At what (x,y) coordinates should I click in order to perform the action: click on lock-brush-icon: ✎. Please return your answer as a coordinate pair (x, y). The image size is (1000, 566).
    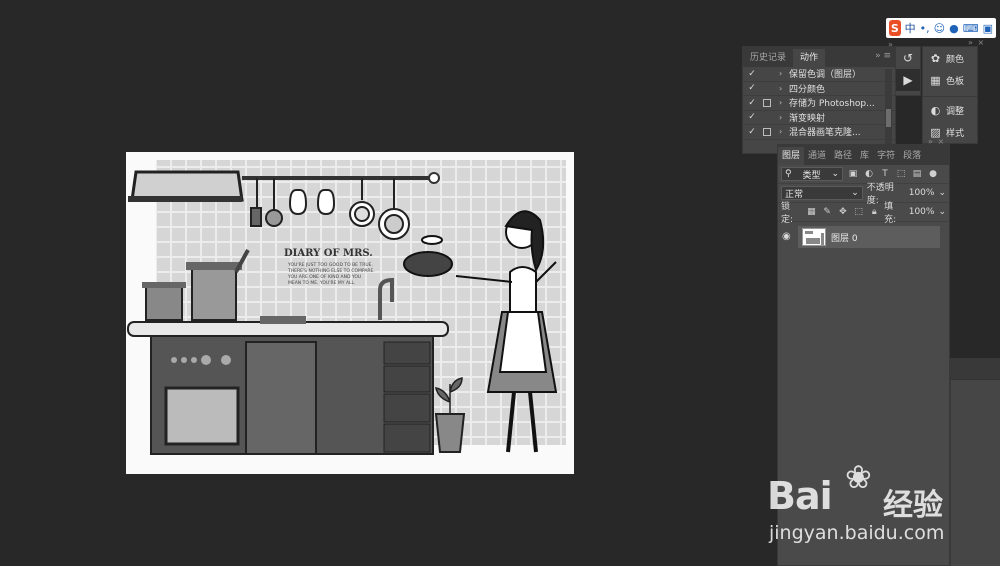
    Looking at the image, I should click on (827, 212).